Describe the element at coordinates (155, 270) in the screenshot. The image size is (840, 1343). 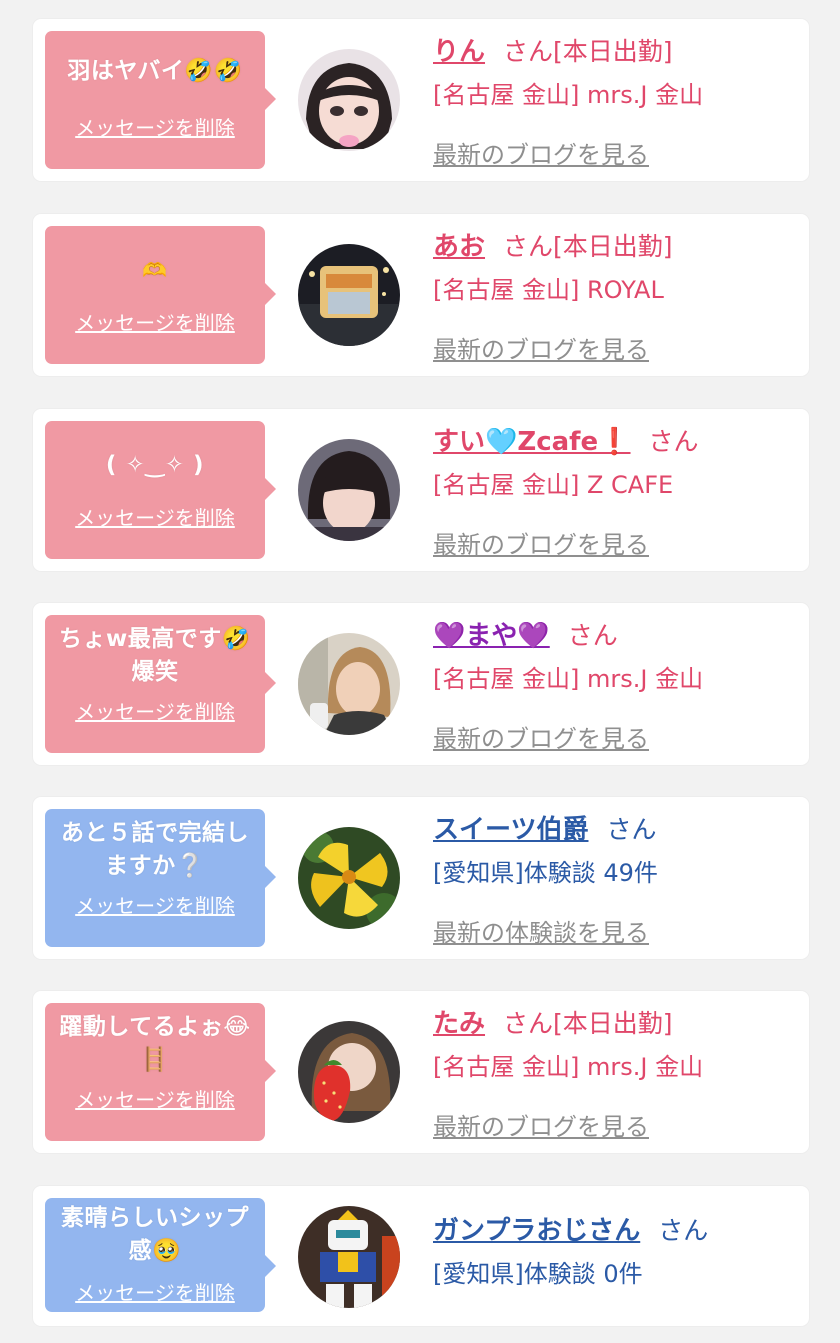
I see `message-text: 🫶` at that location.